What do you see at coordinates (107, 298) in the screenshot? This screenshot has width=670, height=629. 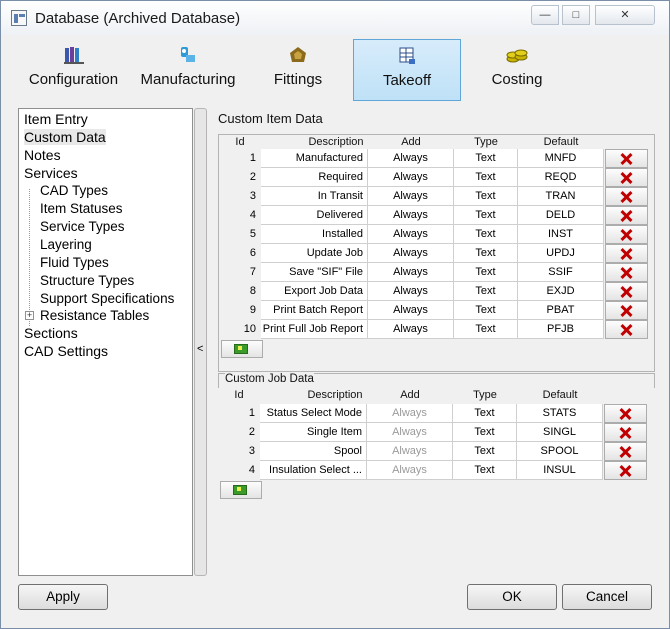 I see `tree-item-support-specifications: Support Specifications` at bounding box center [107, 298].